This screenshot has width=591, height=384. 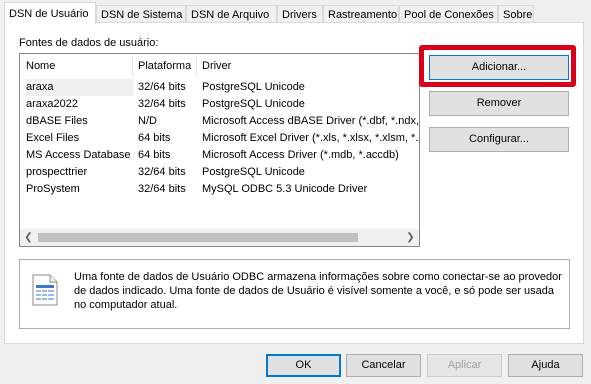 I want to click on tab-user-dsn: DSN de Usuário, so click(x=50, y=13).